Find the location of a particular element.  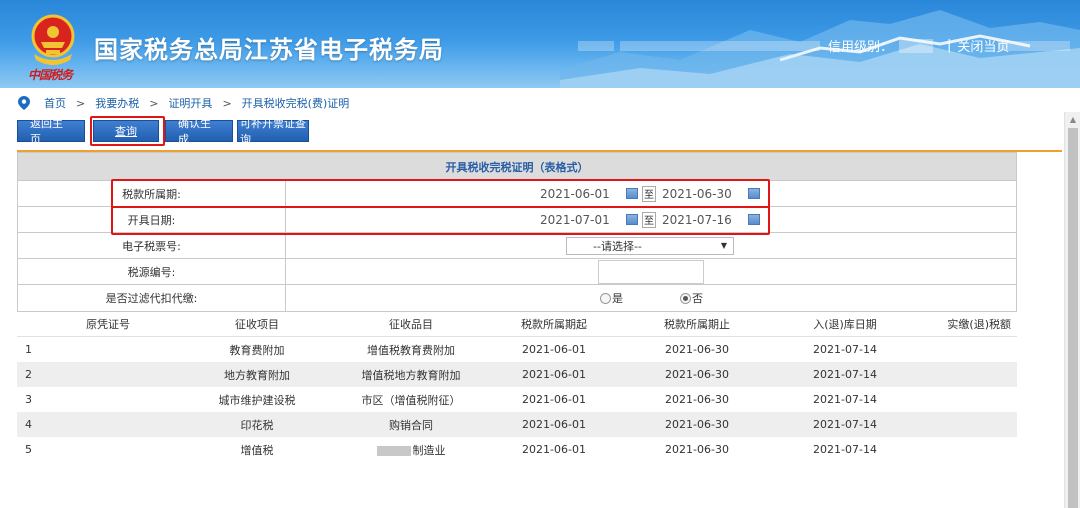

radio-yes is located at coordinates (605, 298).